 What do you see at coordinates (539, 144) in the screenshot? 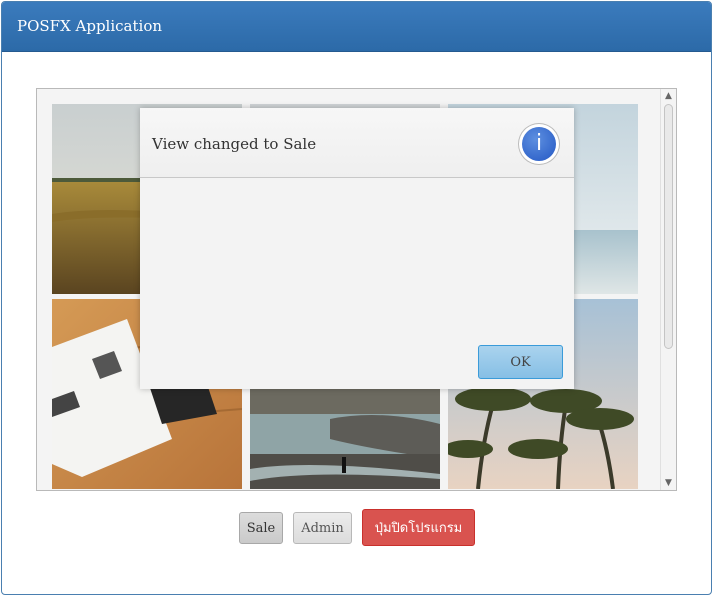
I see `info-icon: i` at bounding box center [539, 144].